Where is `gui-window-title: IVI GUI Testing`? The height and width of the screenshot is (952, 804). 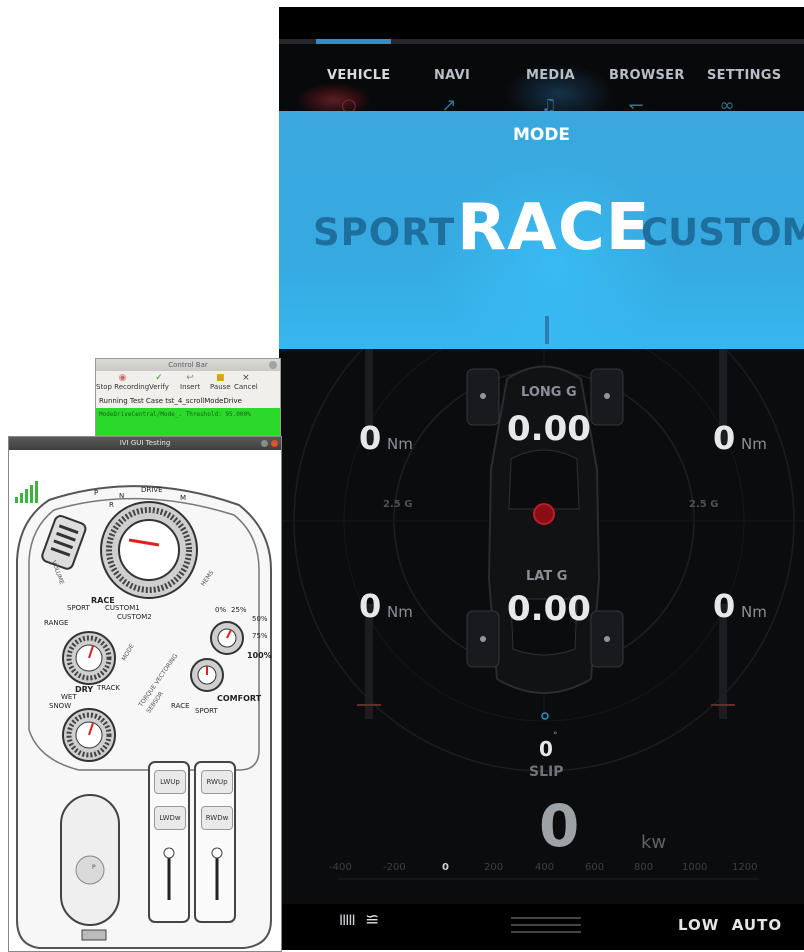 gui-window-title: IVI GUI Testing is located at coordinates (145, 443).